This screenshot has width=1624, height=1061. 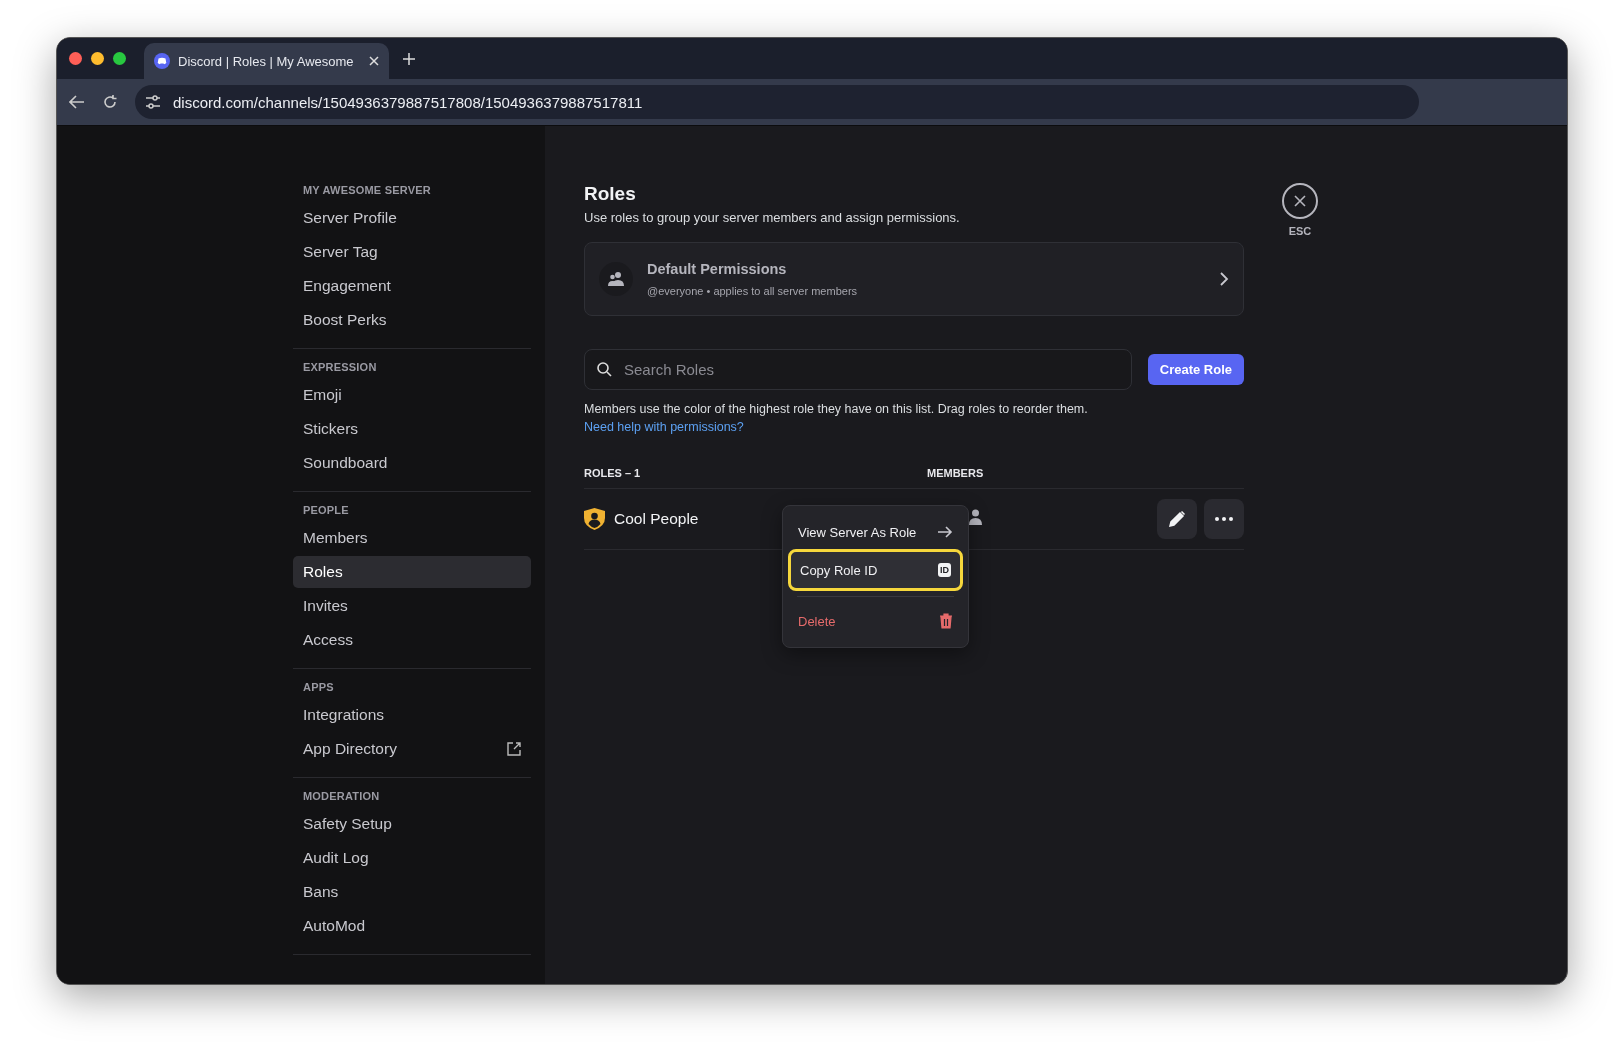 I want to click on more-icon, so click(x=1224, y=519).